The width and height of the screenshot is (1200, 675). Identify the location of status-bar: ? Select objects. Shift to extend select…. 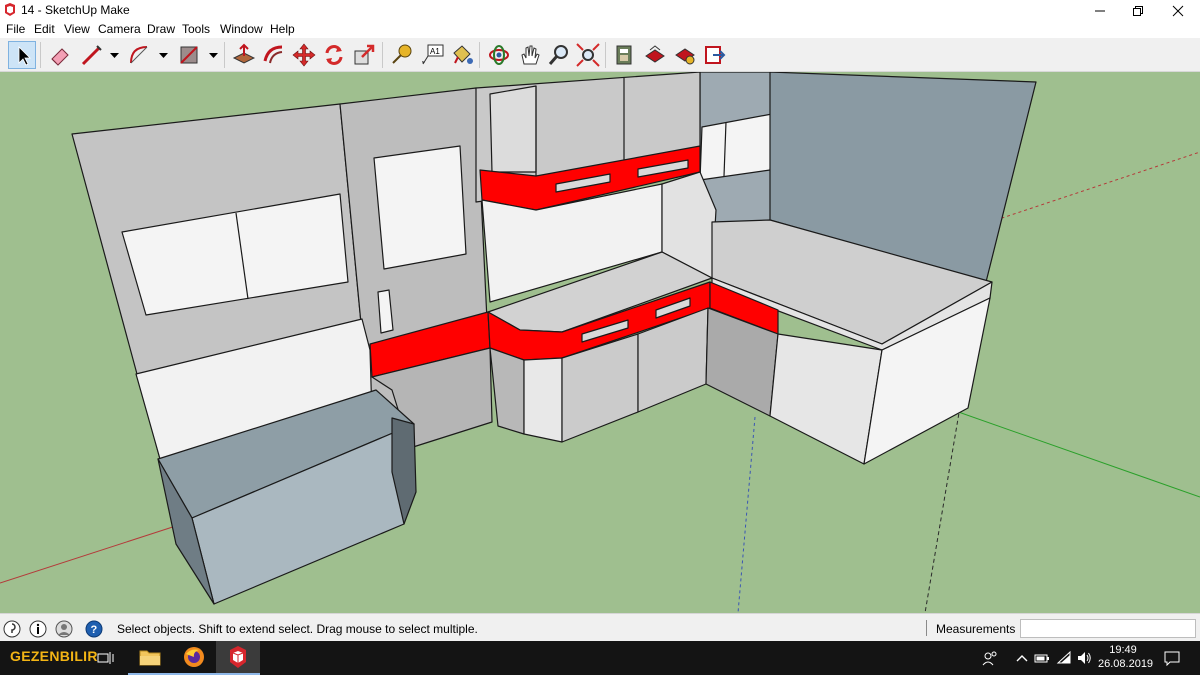
(600, 627).